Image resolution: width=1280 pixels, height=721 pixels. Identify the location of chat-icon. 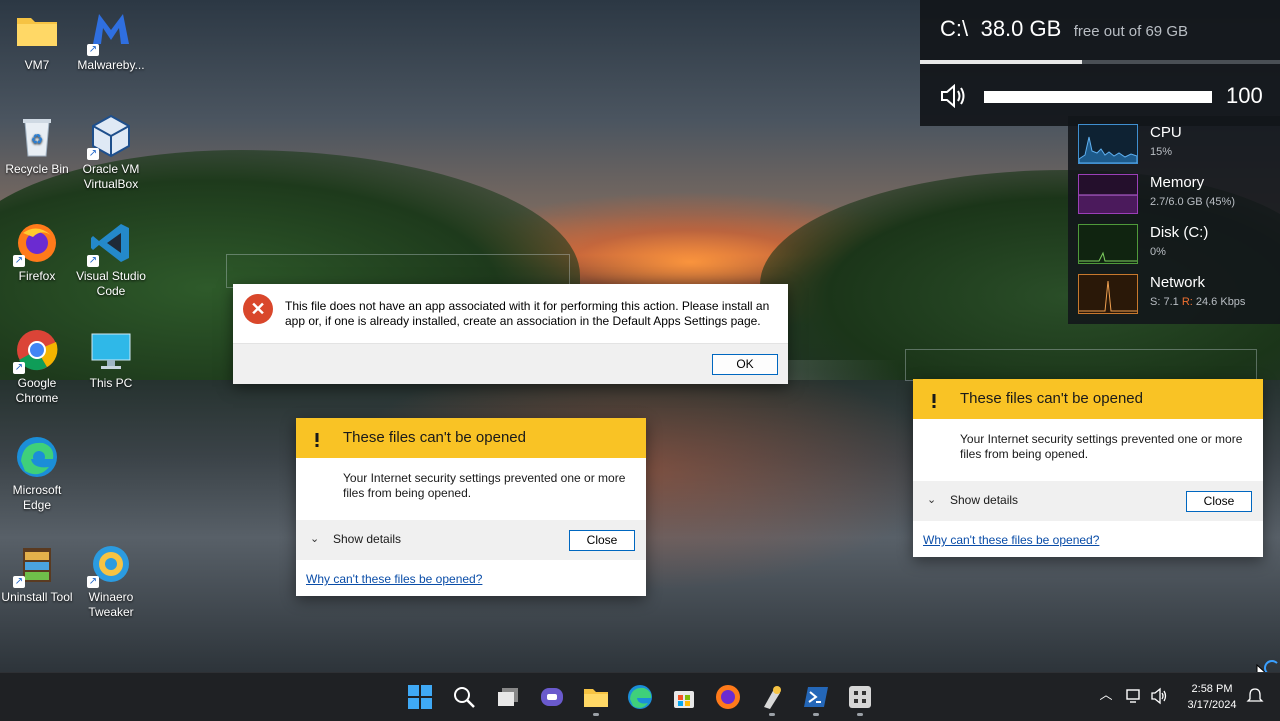
(552, 697).